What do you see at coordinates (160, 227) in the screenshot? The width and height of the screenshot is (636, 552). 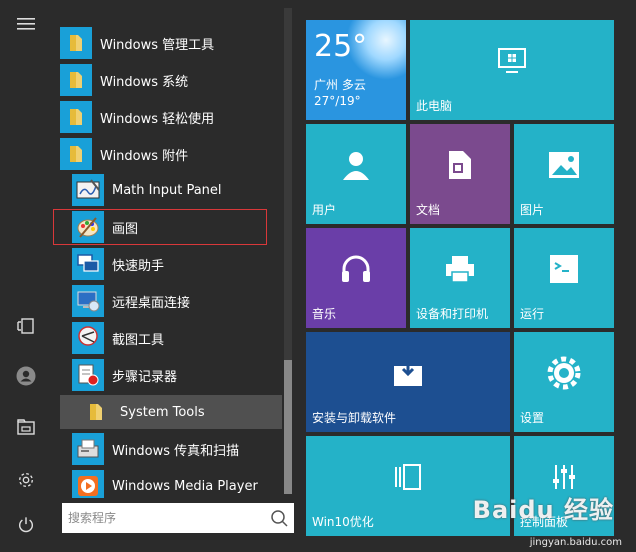 I see `app-paint: 画图` at bounding box center [160, 227].